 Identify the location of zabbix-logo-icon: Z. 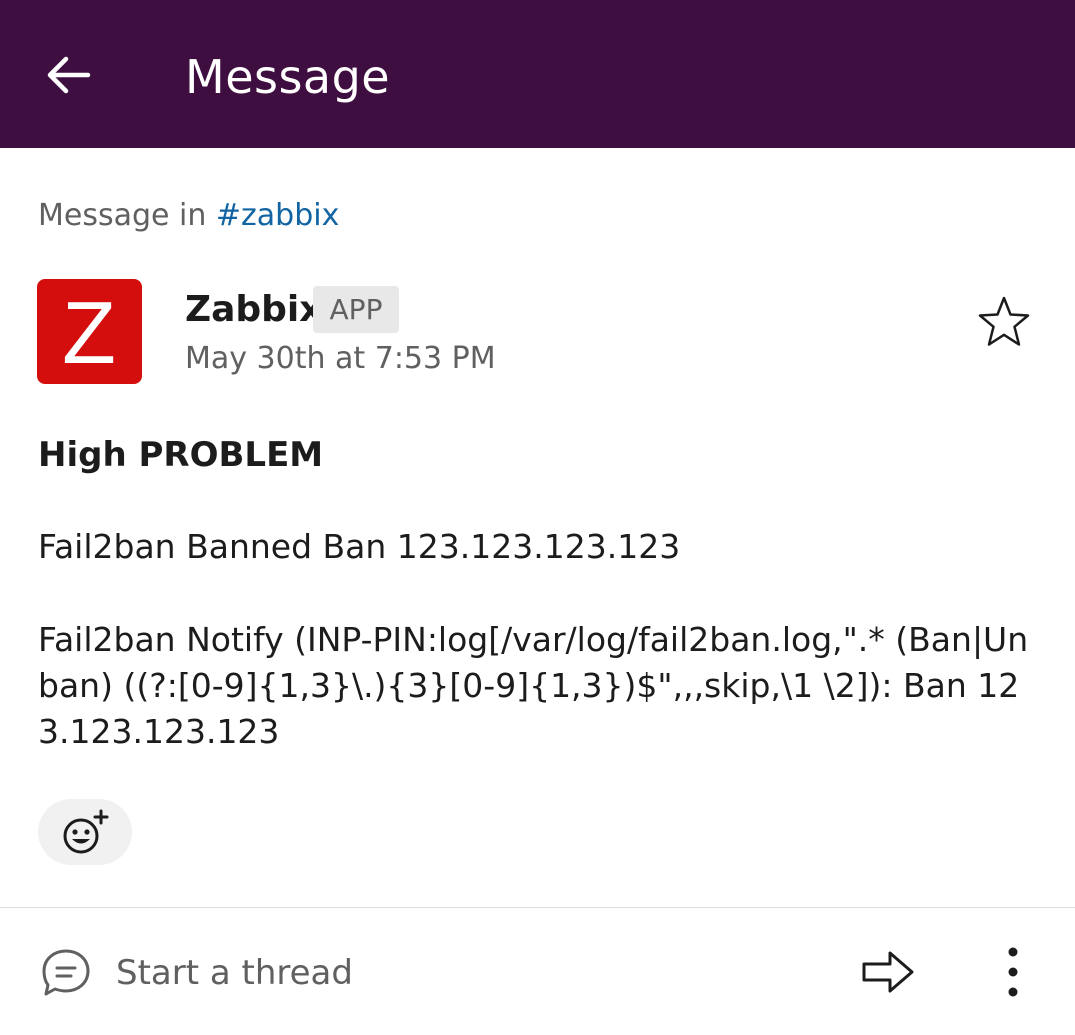
(89, 332).